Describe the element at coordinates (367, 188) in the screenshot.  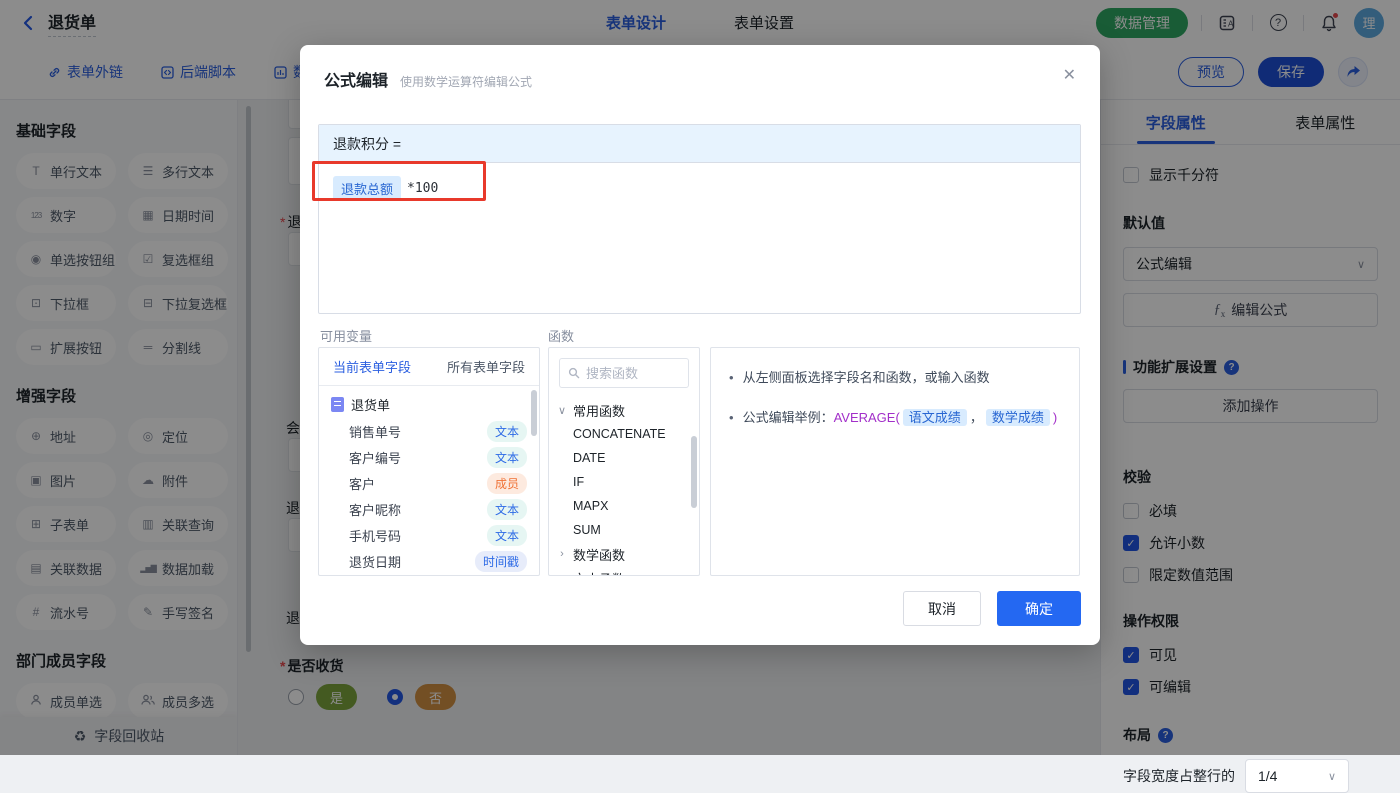
I see `formula-field-token: 退款总额` at that location.